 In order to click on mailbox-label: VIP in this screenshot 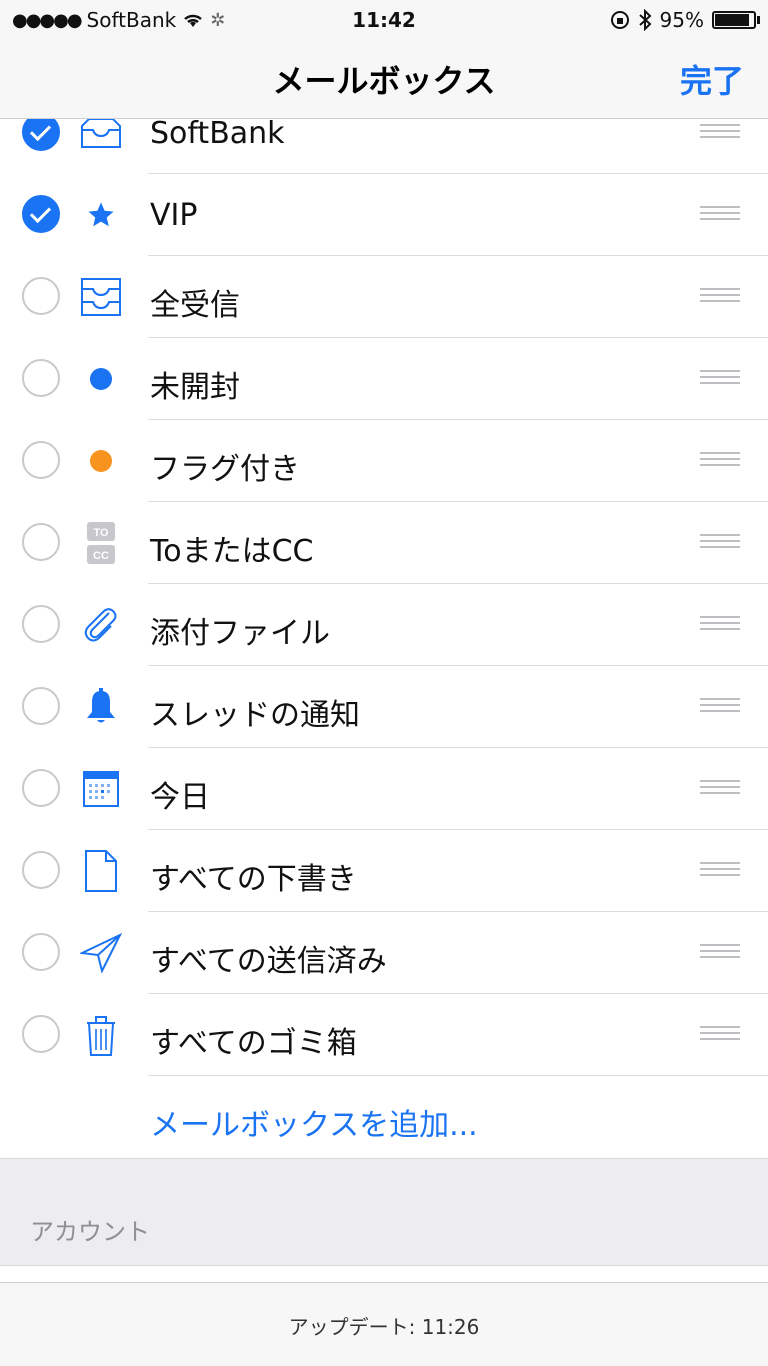, I will do `click(174, 215)`.